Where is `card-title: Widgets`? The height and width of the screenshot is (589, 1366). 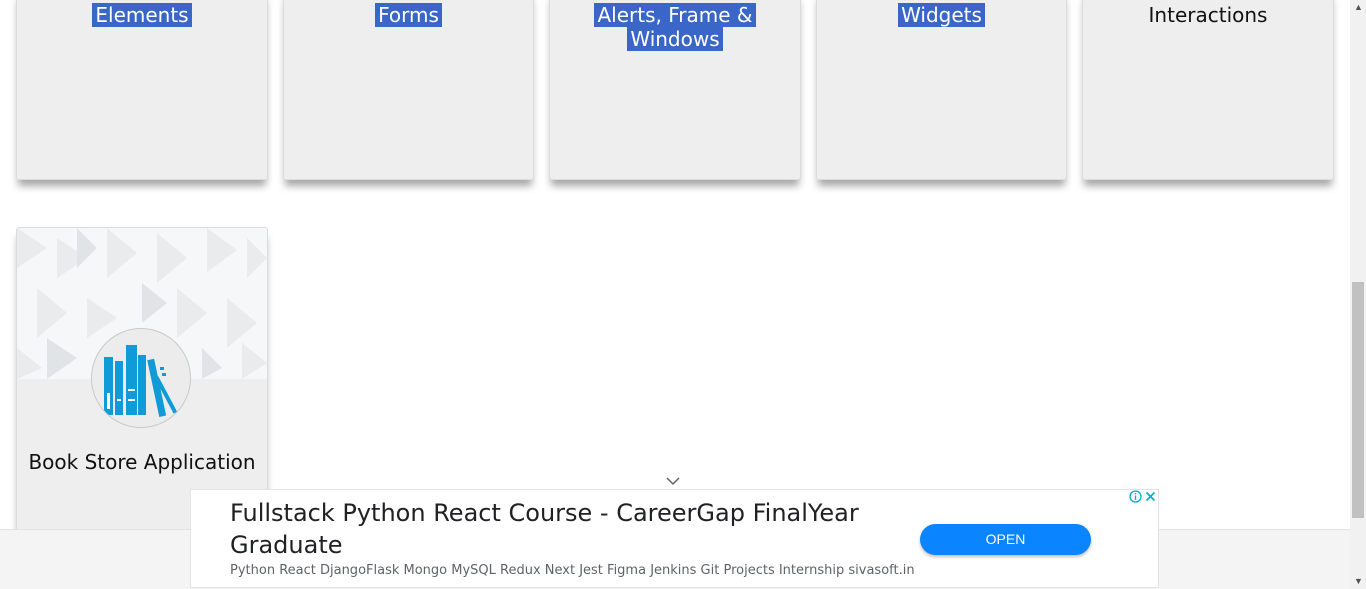 card-title: Widgets is located at coordinates (941, 15).